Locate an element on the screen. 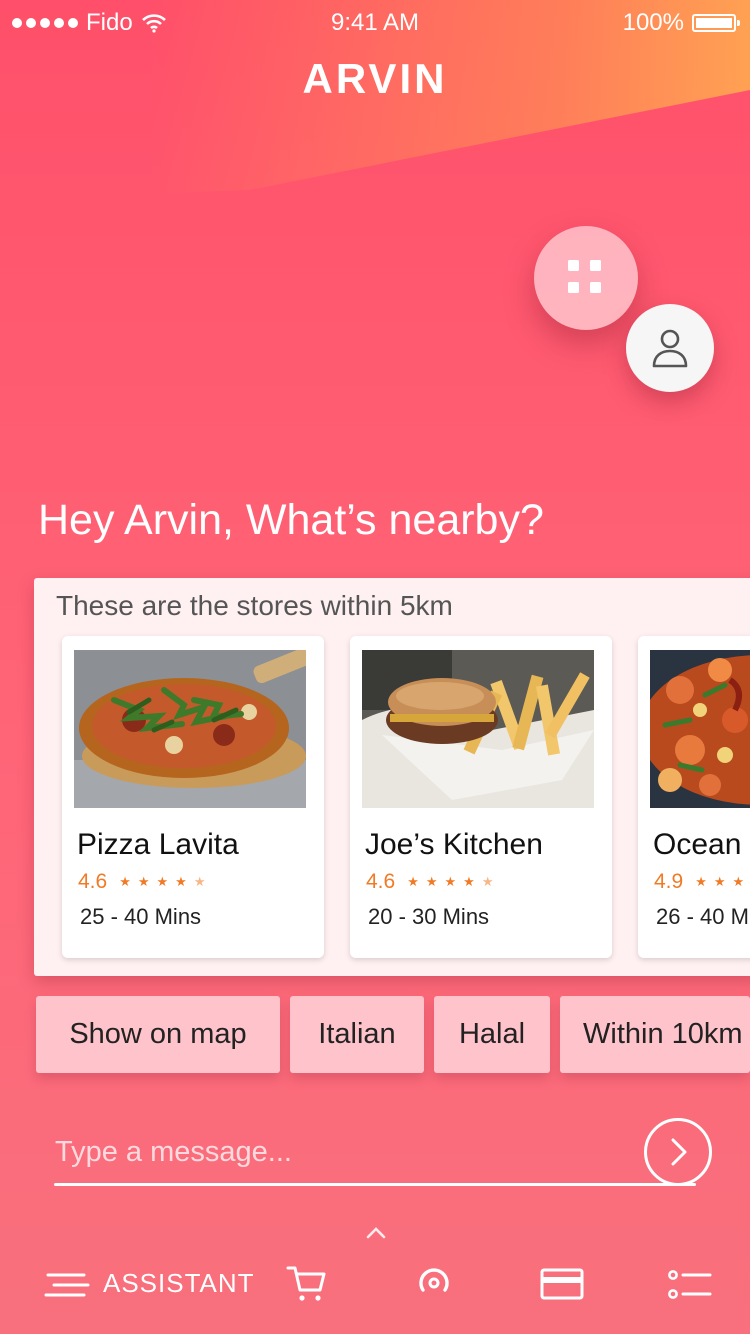 This screenshot has width=750, height=1334. delivery-time: 20 - 30 Mins is located at coordinates (429, 916).